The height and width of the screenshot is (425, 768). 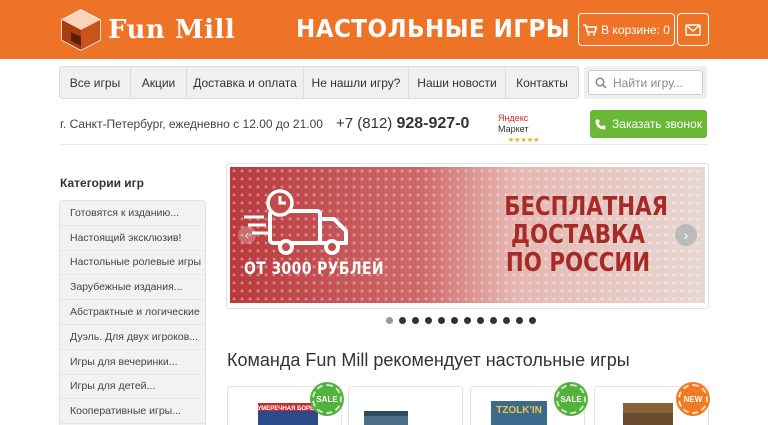 I want to click on mail-button, so click(x=693, y=29).